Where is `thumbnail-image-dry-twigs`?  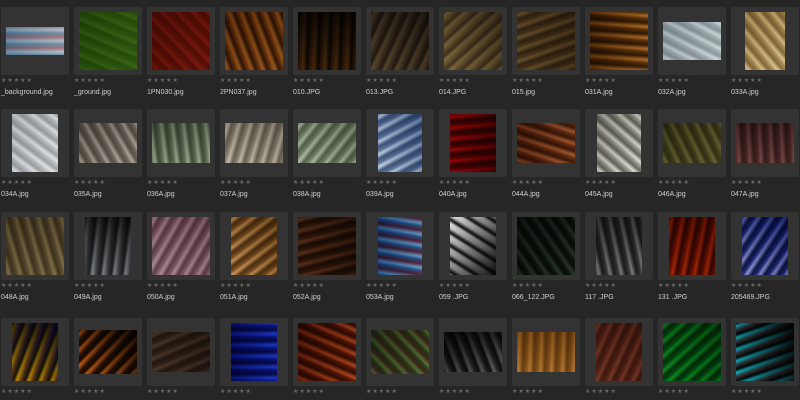
thumbnail-image-dry-twigs is located at coordinates (473, 41).